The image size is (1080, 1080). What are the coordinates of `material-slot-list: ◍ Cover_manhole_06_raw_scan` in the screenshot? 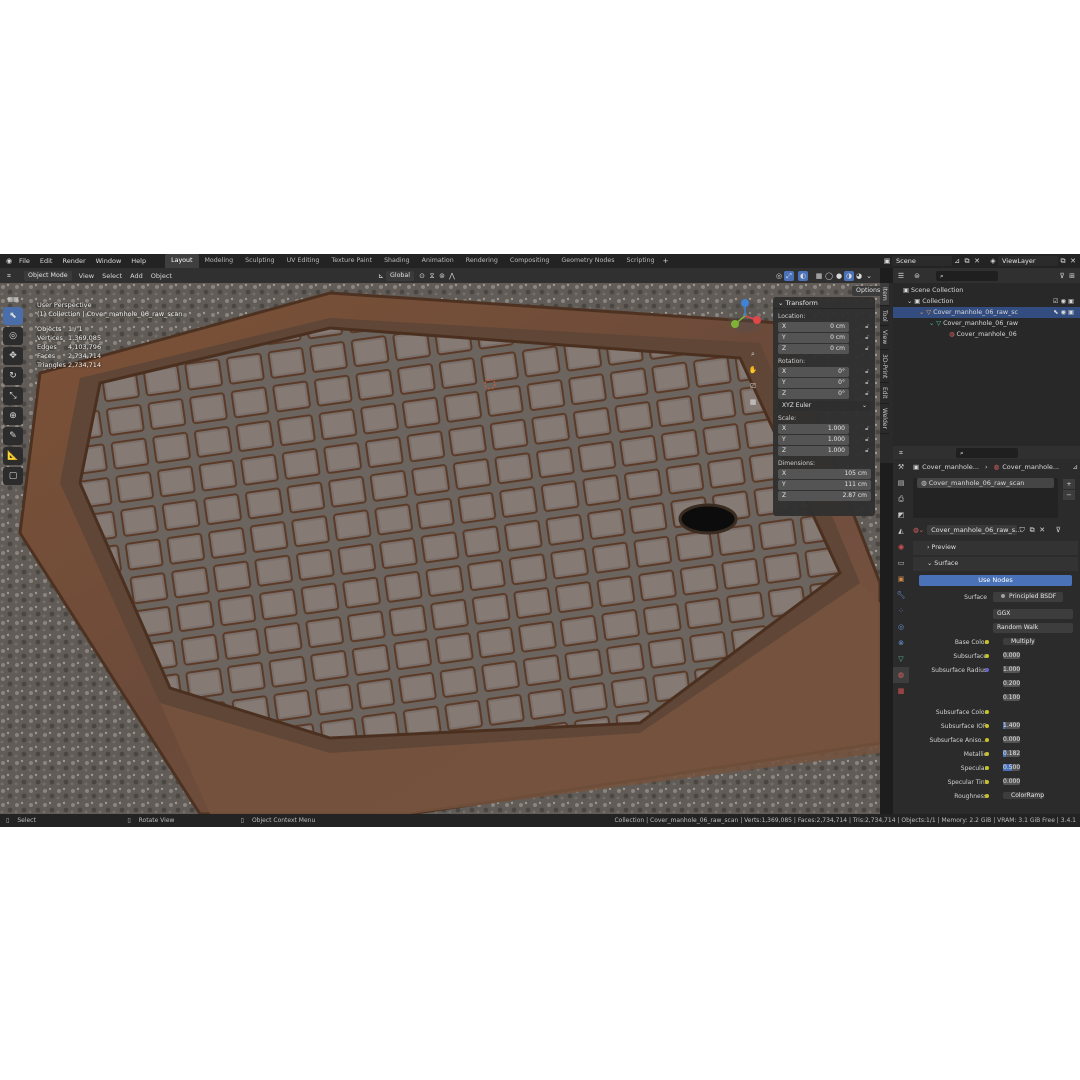 It's located at (985, 498).